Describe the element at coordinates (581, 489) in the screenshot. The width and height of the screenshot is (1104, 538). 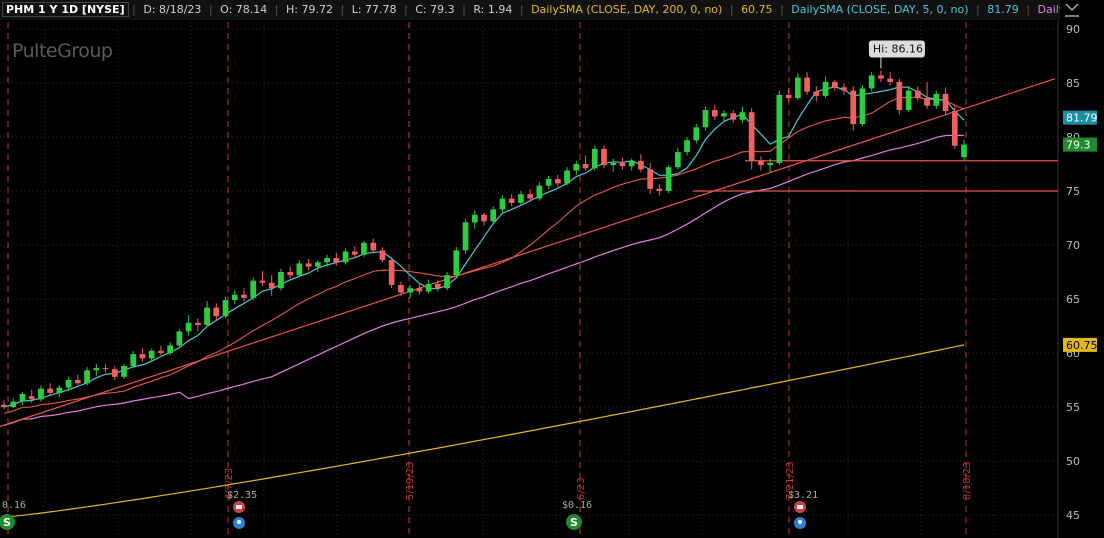
I see `date-marker-label: 6/23` at that location.